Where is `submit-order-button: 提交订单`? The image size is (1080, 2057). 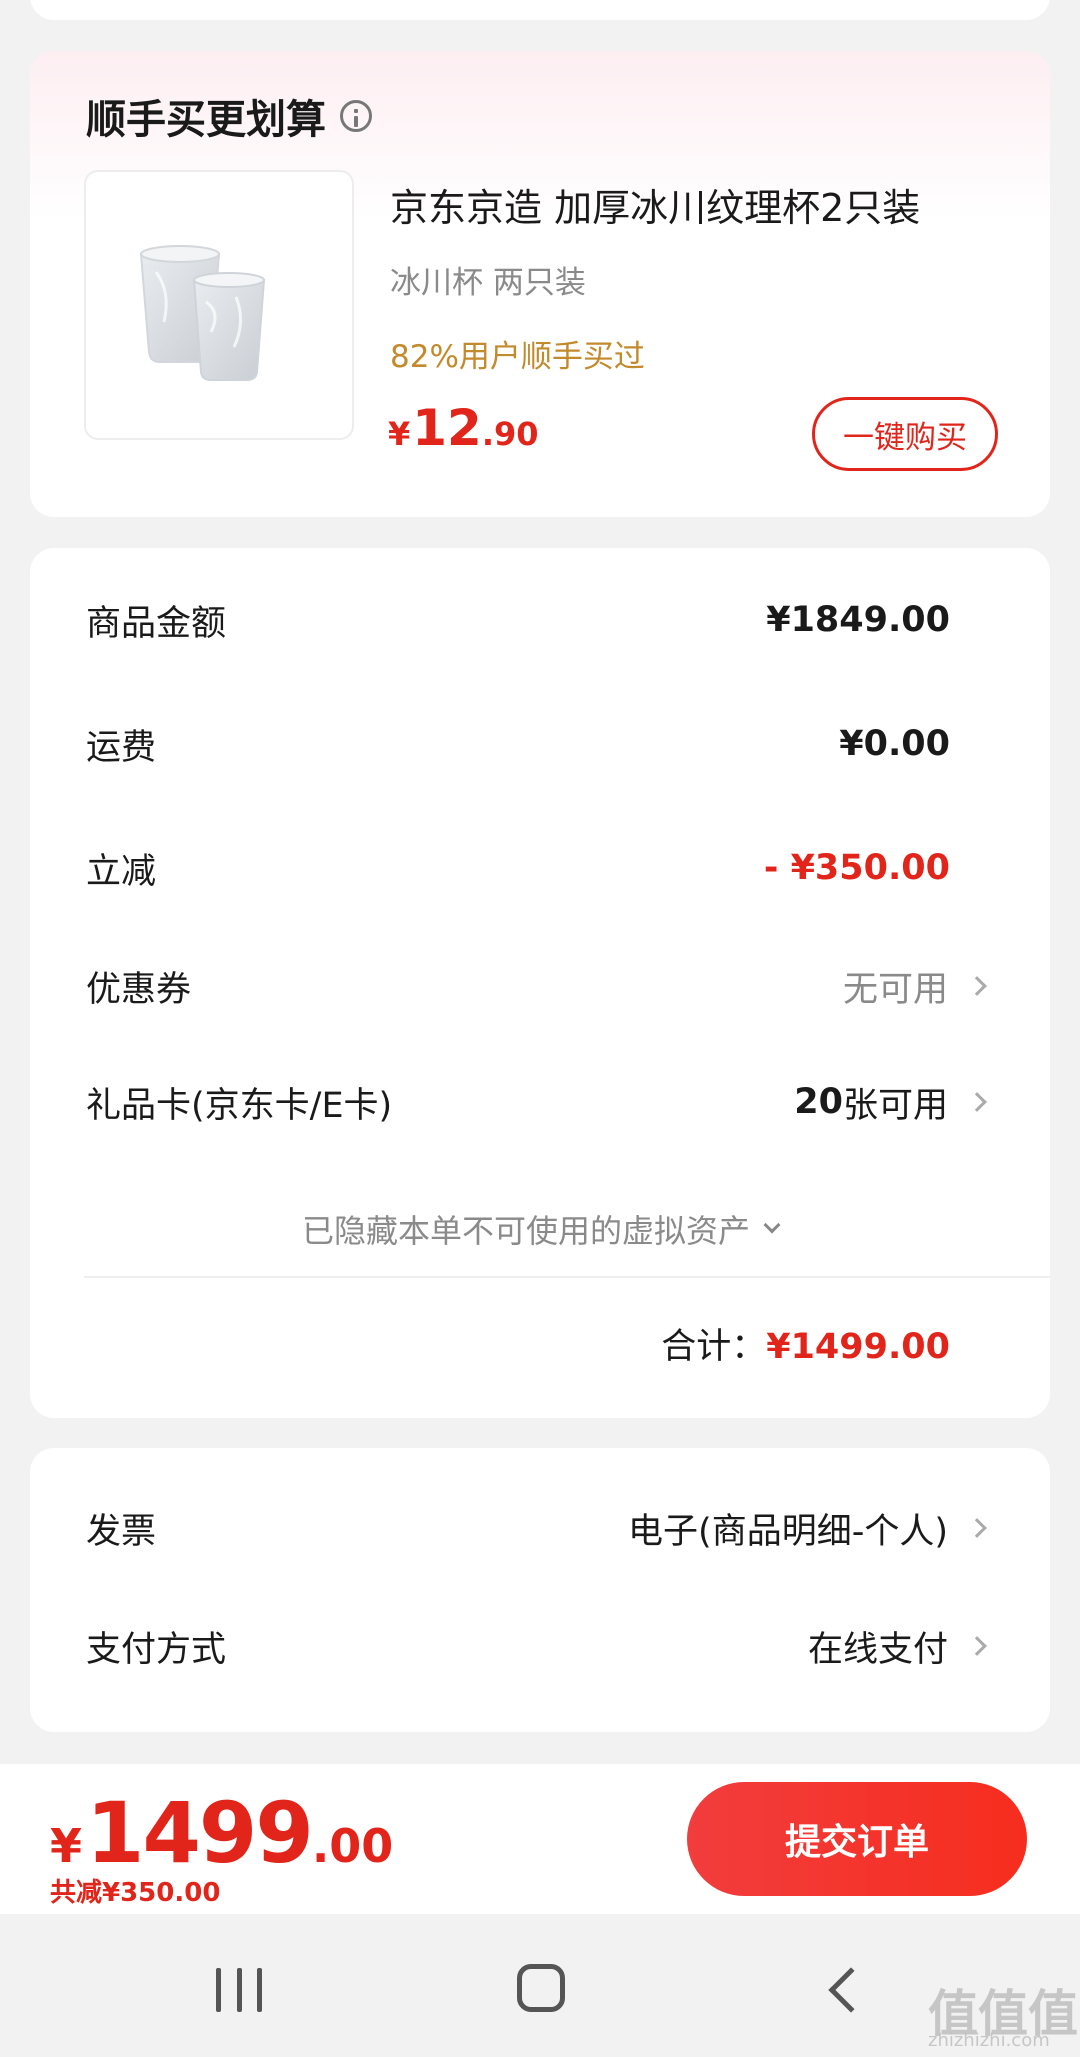 submit-order-button: 提交订单 is located at coordinates (857, 1839).